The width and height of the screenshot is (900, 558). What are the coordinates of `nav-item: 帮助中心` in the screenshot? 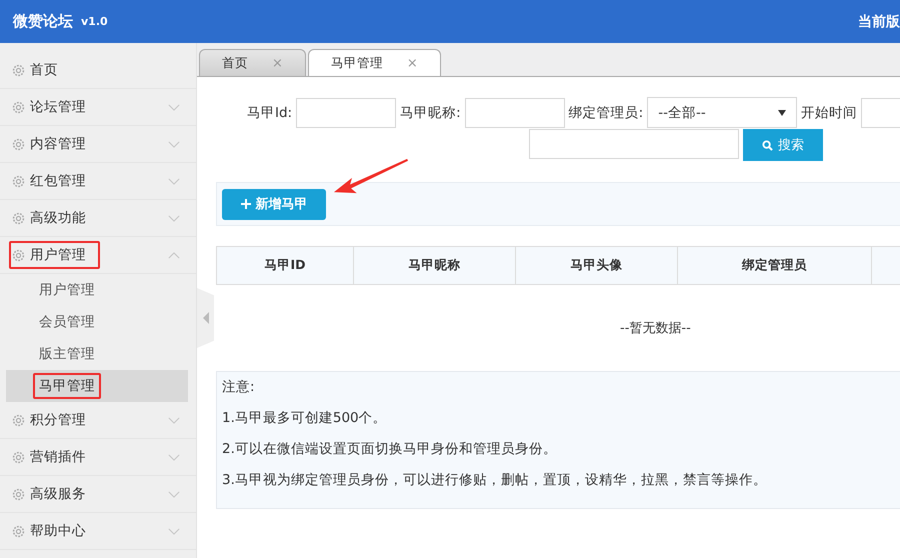 It's located at (98, 531).